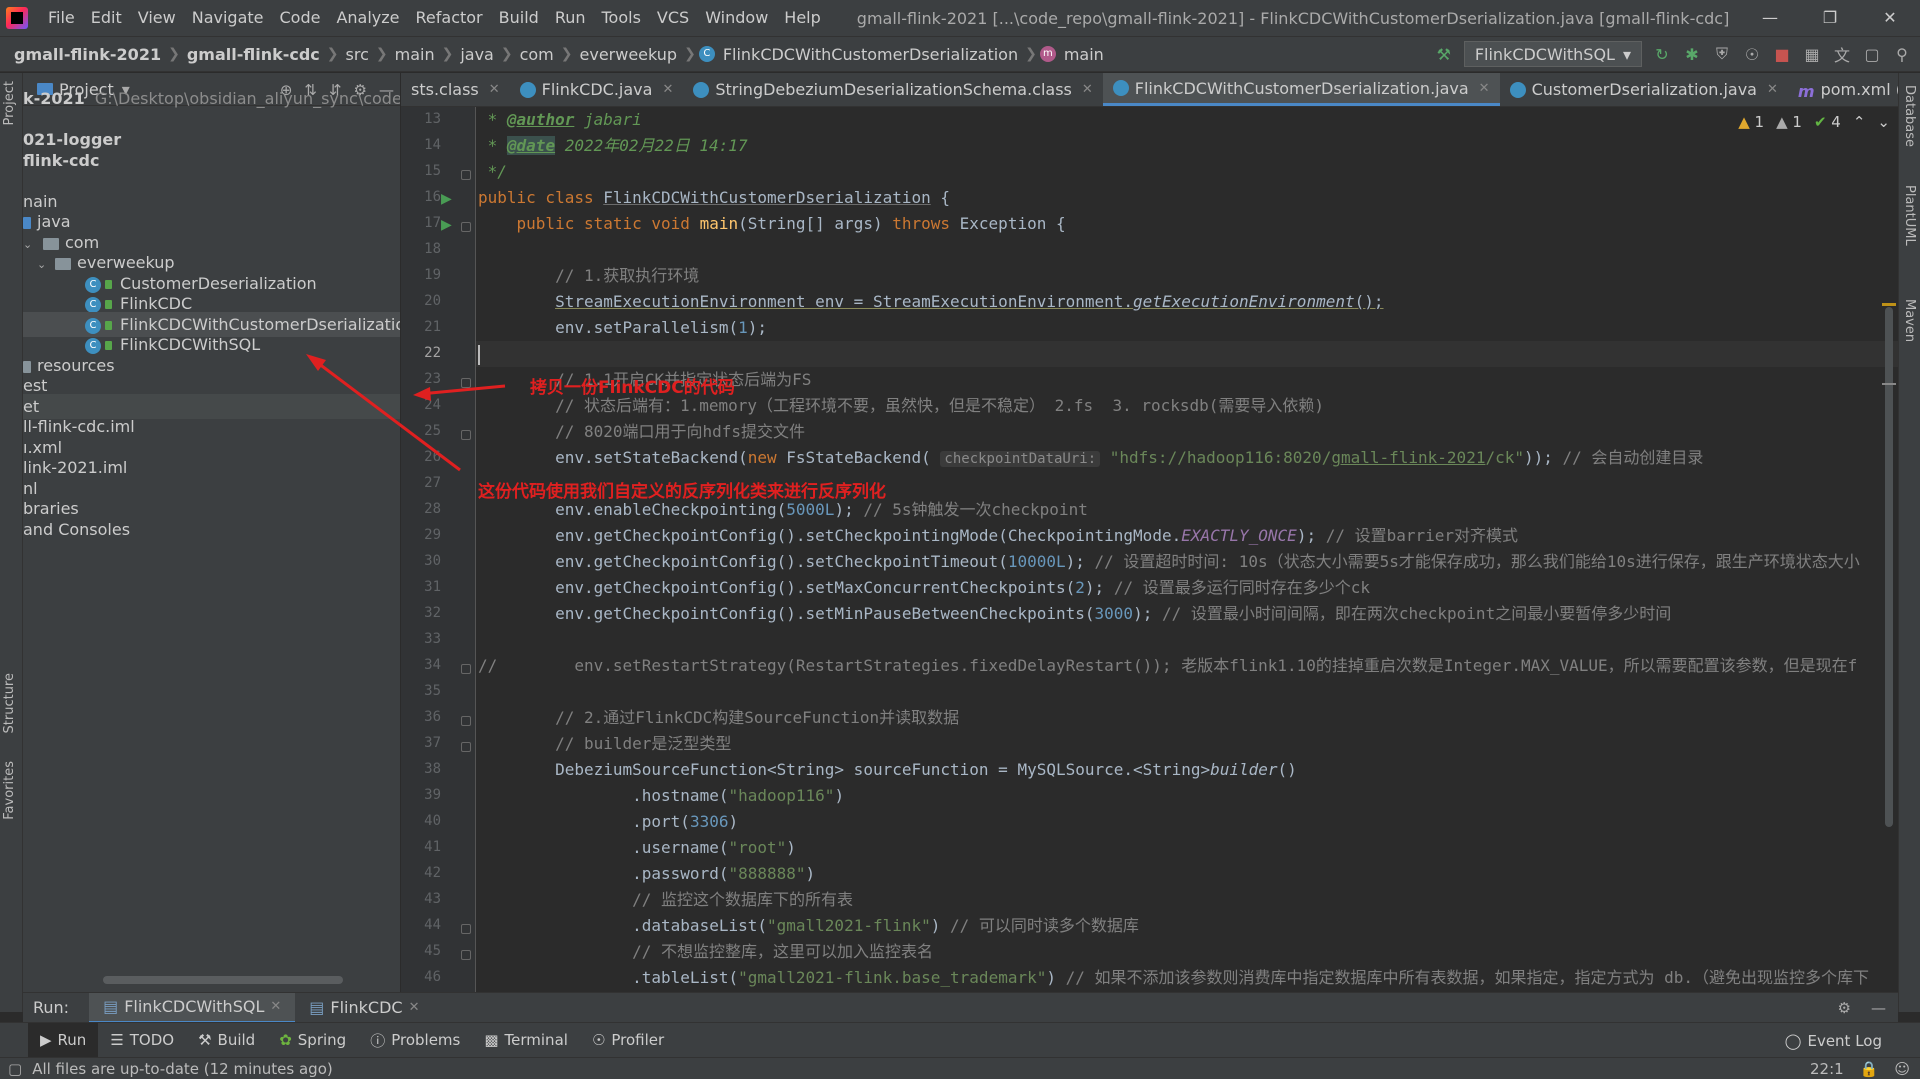 Image resolution: width=1920 pixels, height=1079 pixels. I want to click on restore-icon: ❐, so click(1830, 18).